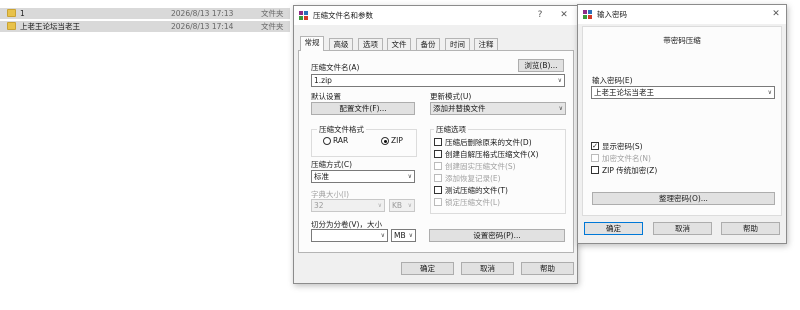  What do you see at coordinates (630, 170) in the screenshot?
I see `zip-legacy-label: ZIP 传统加密(Z)` at bounding box center [630, 170].